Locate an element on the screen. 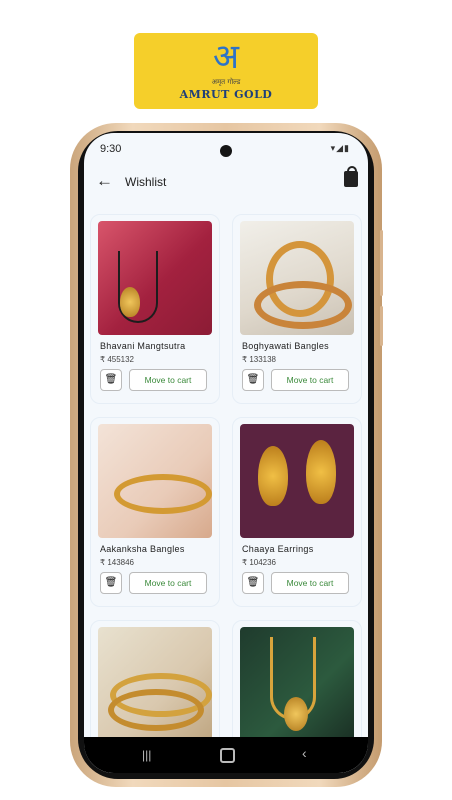 The image size is (452, 800). product-price: ₹ 133138 is located at coordinates (259, 359).